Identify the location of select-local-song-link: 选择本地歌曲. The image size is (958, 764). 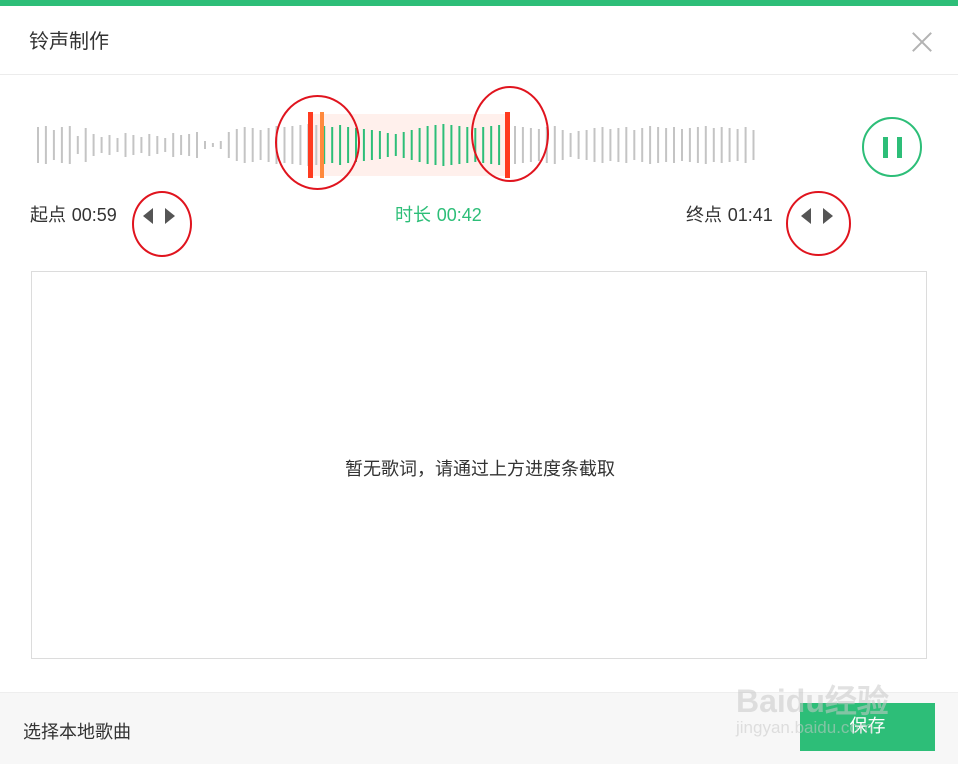
(77, 731).